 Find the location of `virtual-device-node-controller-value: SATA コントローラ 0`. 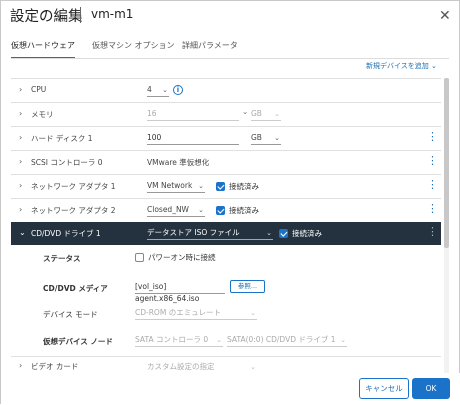

virtual-device-node-controller-value: SATA コントローラ 0 is located at coordinates (172, 339).